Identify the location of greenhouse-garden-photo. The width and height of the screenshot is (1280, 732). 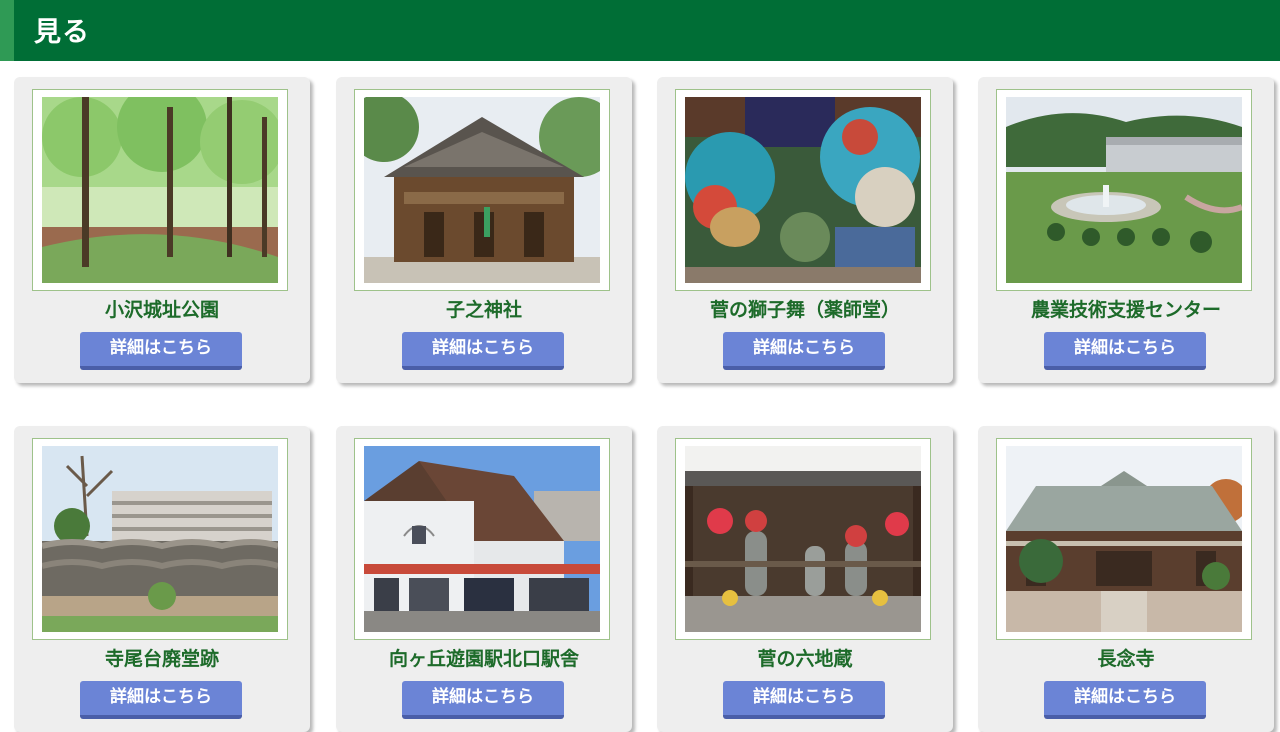
(1124, 190).